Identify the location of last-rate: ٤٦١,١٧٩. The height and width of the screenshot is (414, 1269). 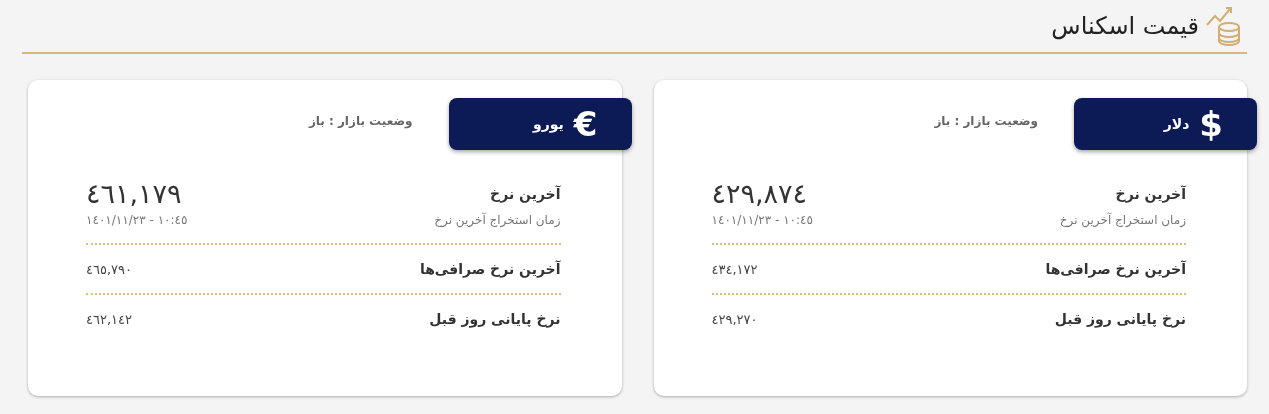
(134, 193).